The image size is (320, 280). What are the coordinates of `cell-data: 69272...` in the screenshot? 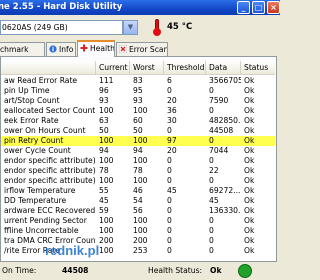 It's located at (225, 190).